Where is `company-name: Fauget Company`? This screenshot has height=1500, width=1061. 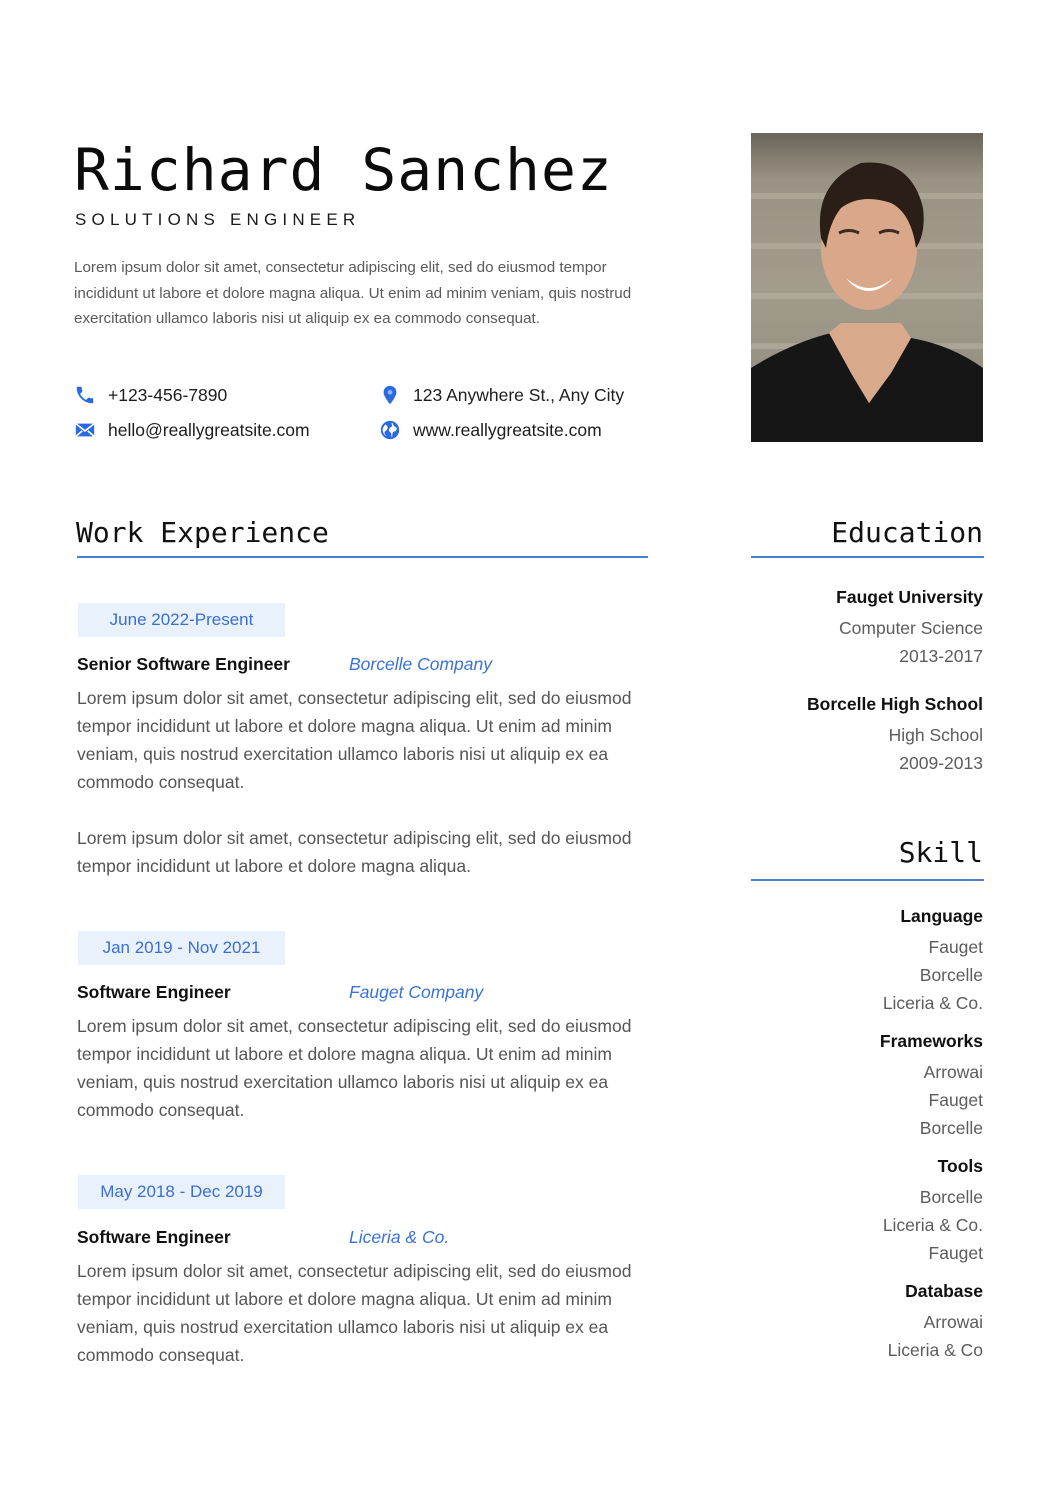 company-name: Fauget Company is located at coordinates (416, 992).